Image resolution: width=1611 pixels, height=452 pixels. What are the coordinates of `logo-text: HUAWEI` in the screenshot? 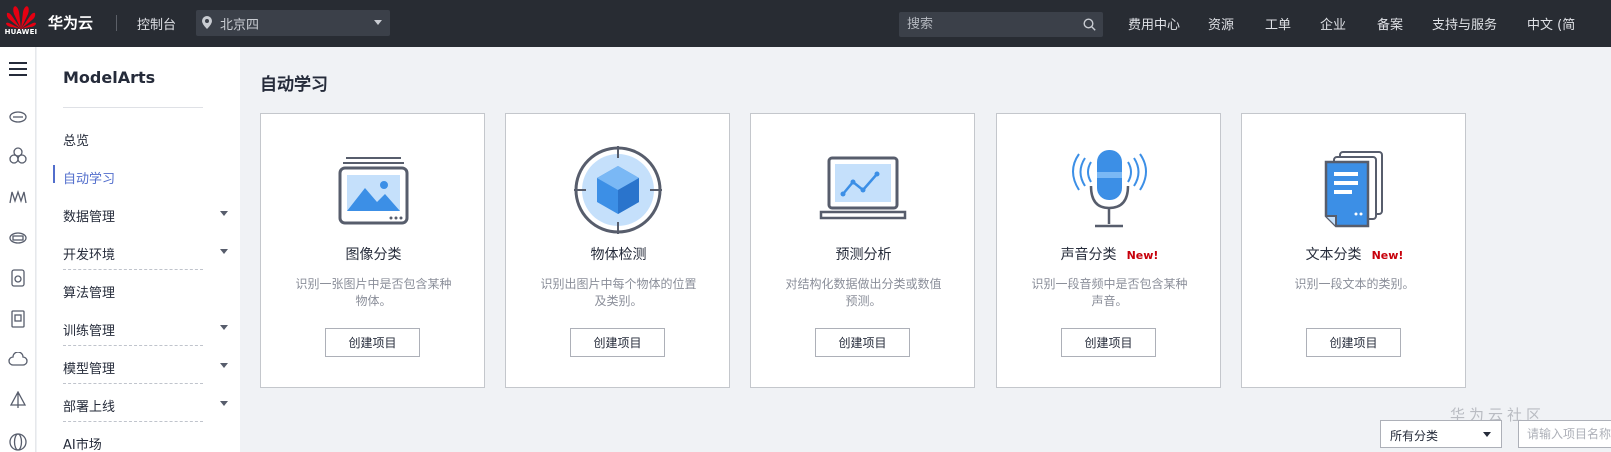 It's located at (21, 32).